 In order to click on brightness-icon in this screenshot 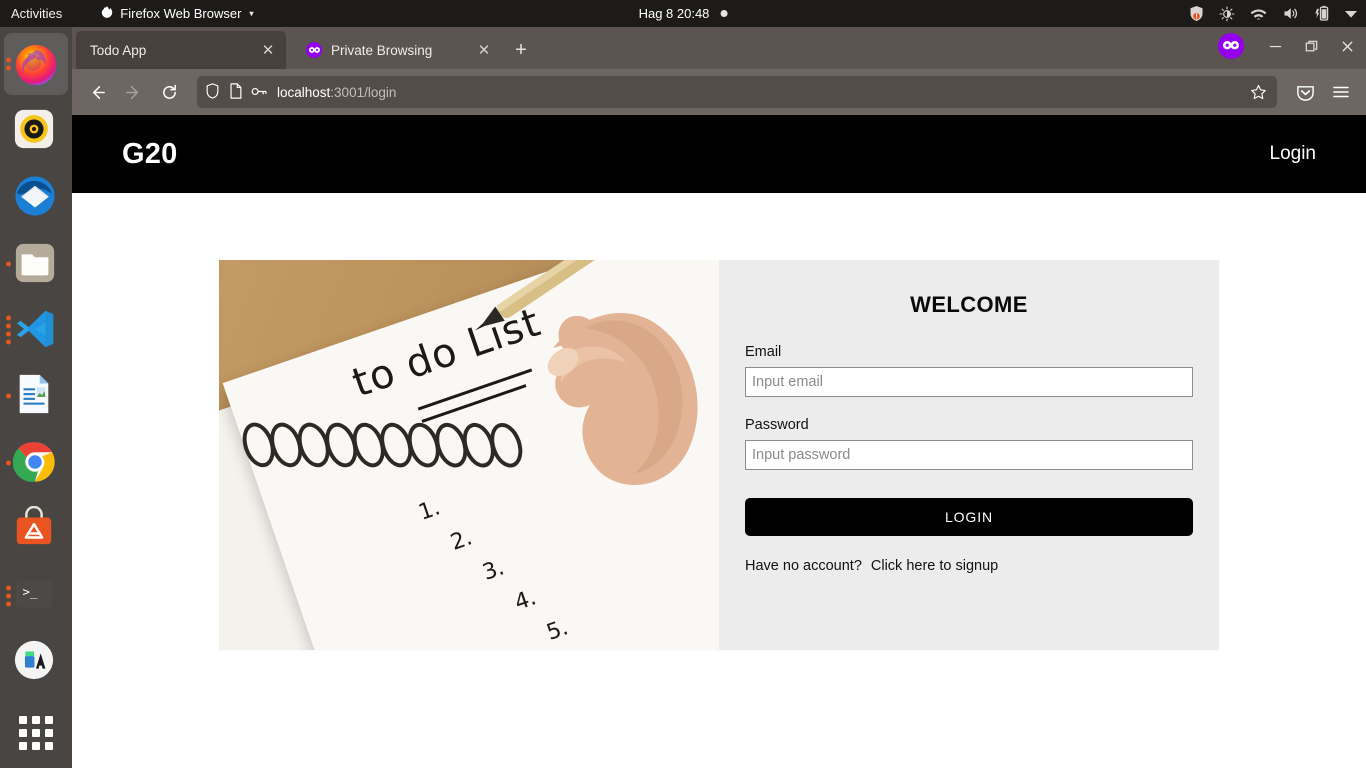, I will do `click(1227, 14)`.